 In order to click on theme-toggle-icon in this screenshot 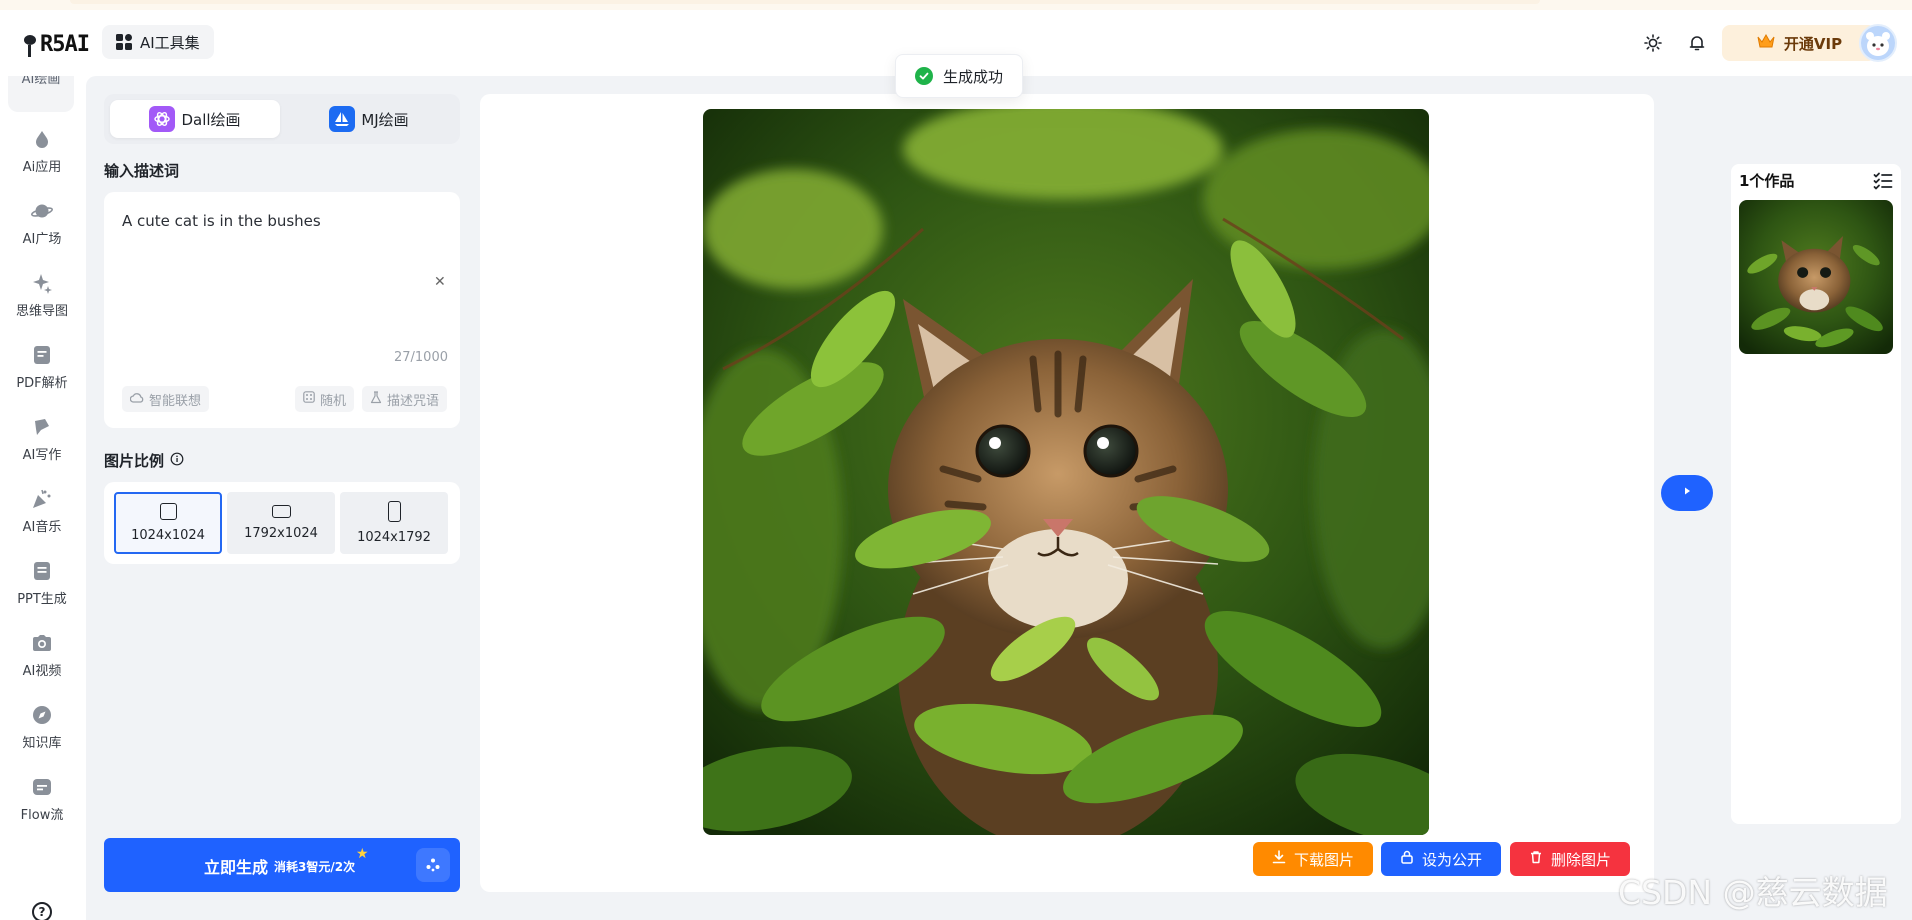, I will do `click(1653, 43)`.